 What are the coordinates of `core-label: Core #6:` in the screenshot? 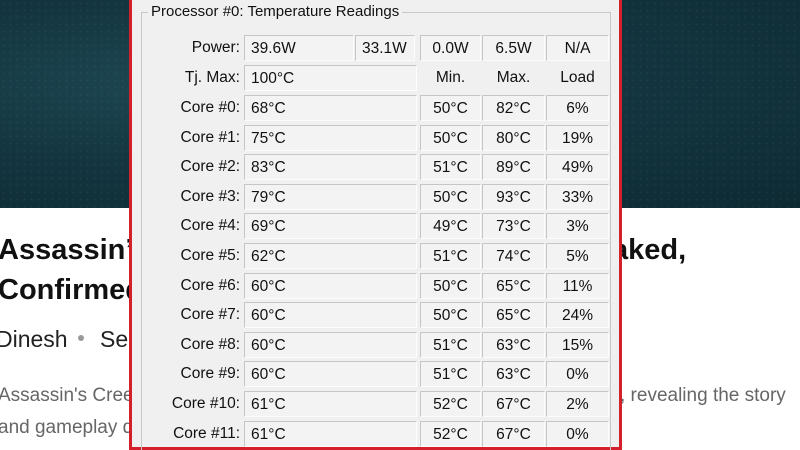 It's located at (210, 285).